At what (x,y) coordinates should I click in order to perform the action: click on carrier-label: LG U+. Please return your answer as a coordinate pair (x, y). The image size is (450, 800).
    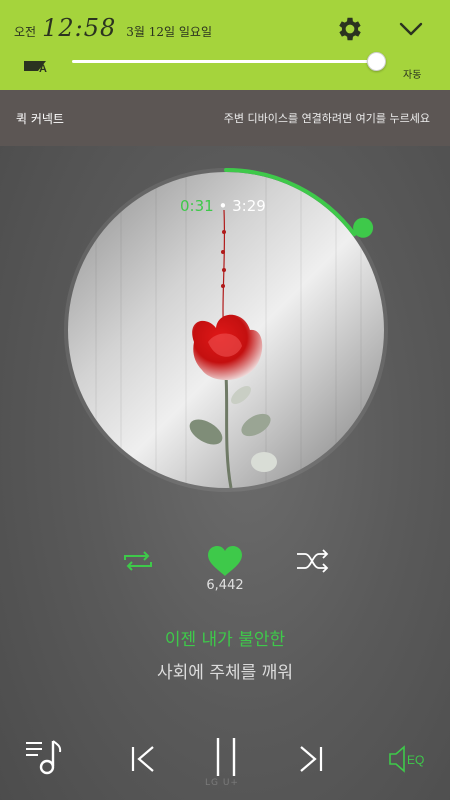
    Looking at the image, I should click on (222, 783).